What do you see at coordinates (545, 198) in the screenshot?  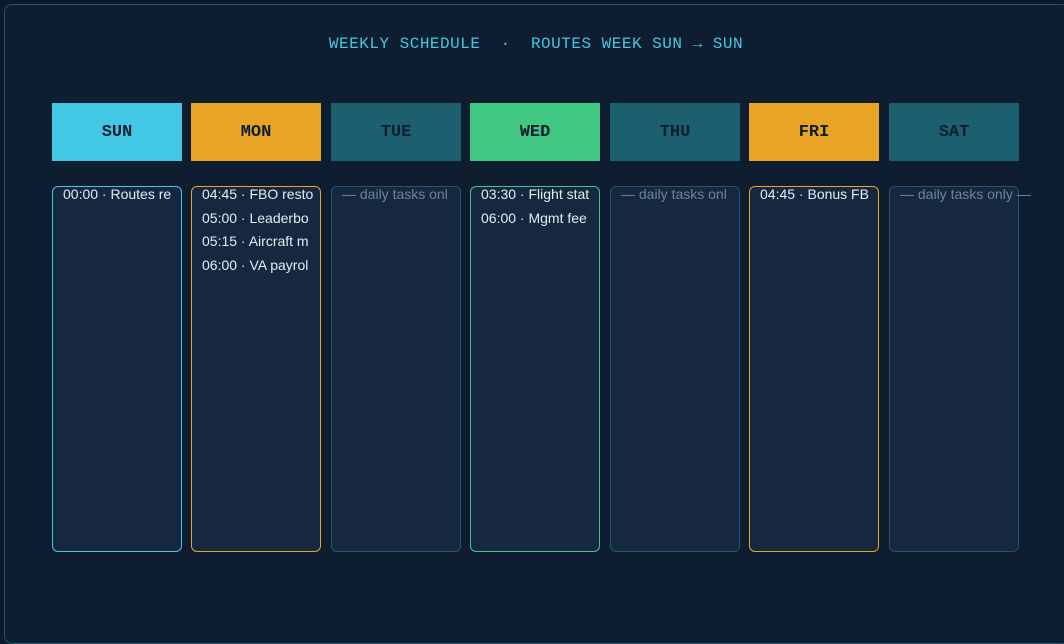 I see `task-item: 03:30 · Flight stat` at bounding box center [545, 198].